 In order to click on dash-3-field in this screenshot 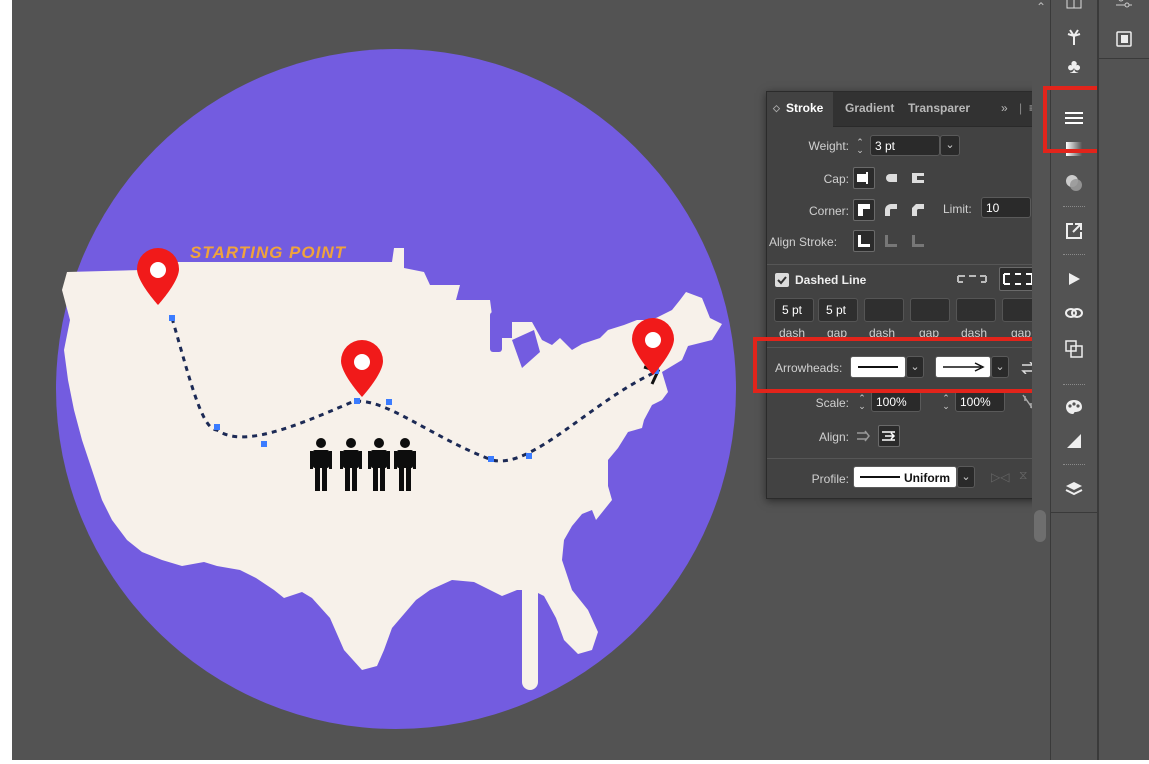, I will do `click(976, 310)`.